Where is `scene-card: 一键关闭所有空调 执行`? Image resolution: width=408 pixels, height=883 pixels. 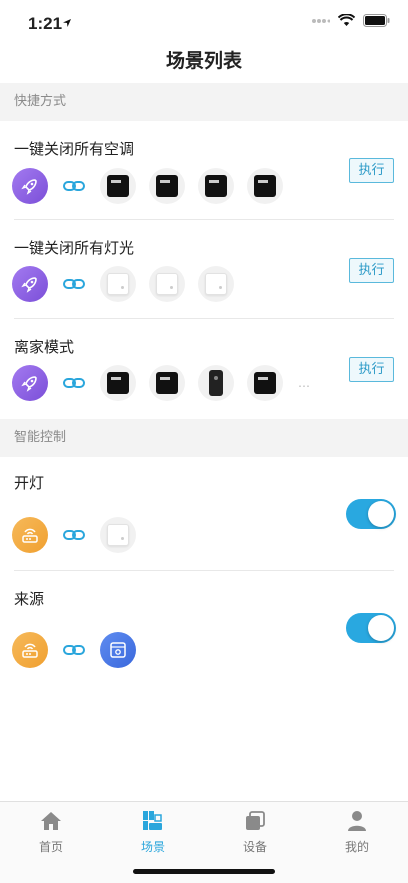 scene-card: 一键关闭所有空调 执行 is located at coordinates (204, 170).